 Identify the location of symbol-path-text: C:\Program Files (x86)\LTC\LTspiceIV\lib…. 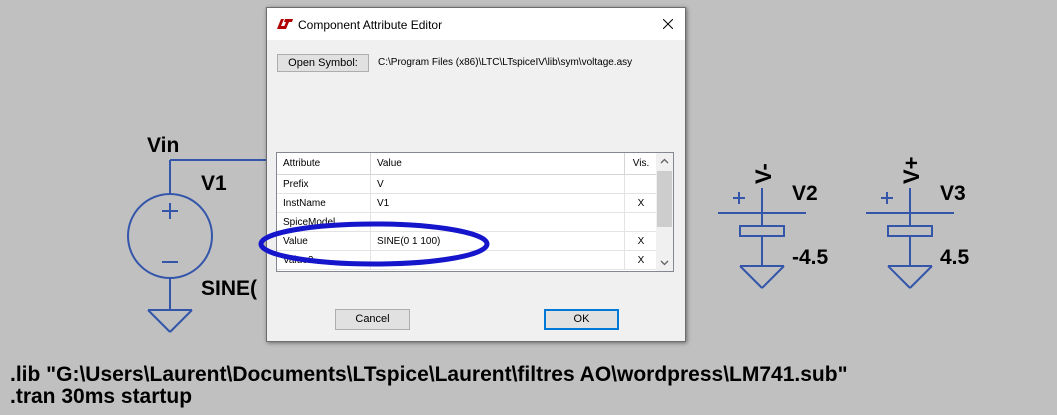
(505, 62).